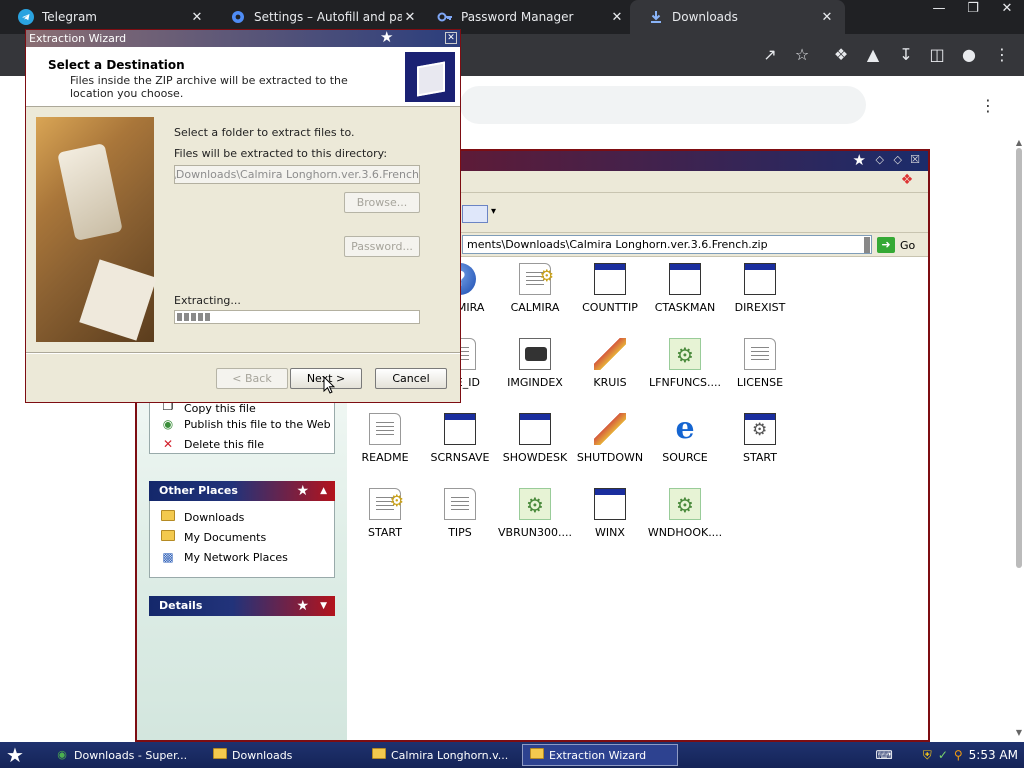  Describe the element at coordinates (385, 429) in the screenshot. I see `text-doc-icon` at that location.